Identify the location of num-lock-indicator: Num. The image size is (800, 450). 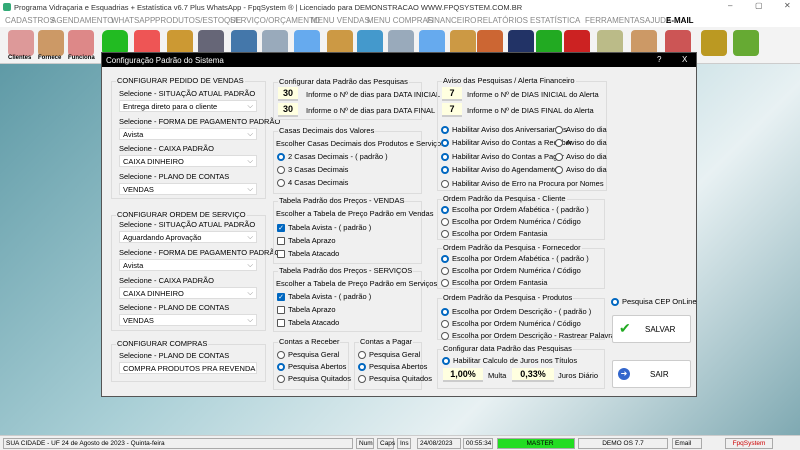
(365, 443).